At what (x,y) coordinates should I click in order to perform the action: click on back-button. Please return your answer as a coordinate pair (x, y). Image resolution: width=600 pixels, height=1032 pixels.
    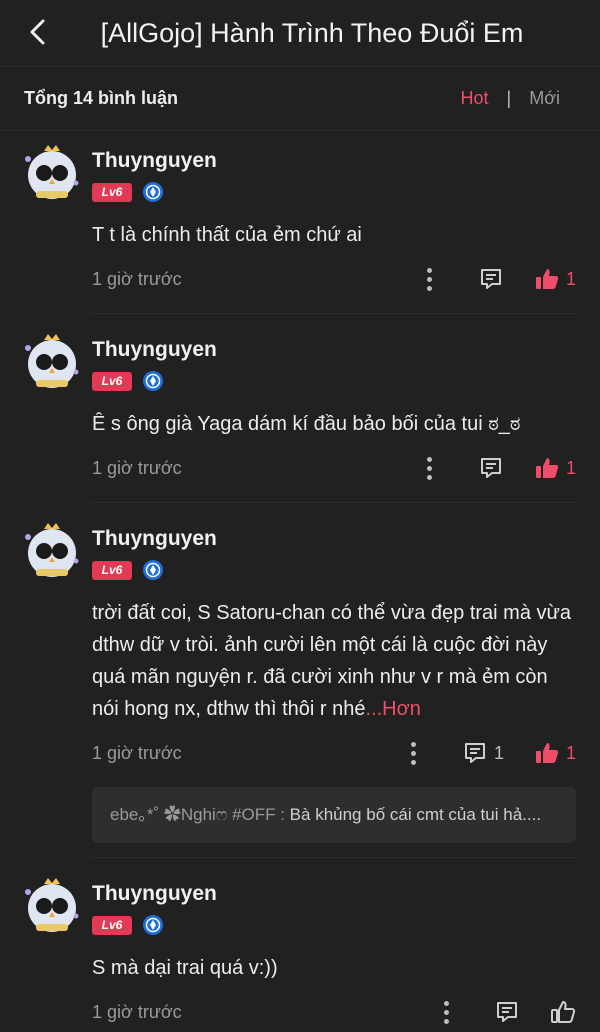
    Looking at the image, I should click on (38, 32).